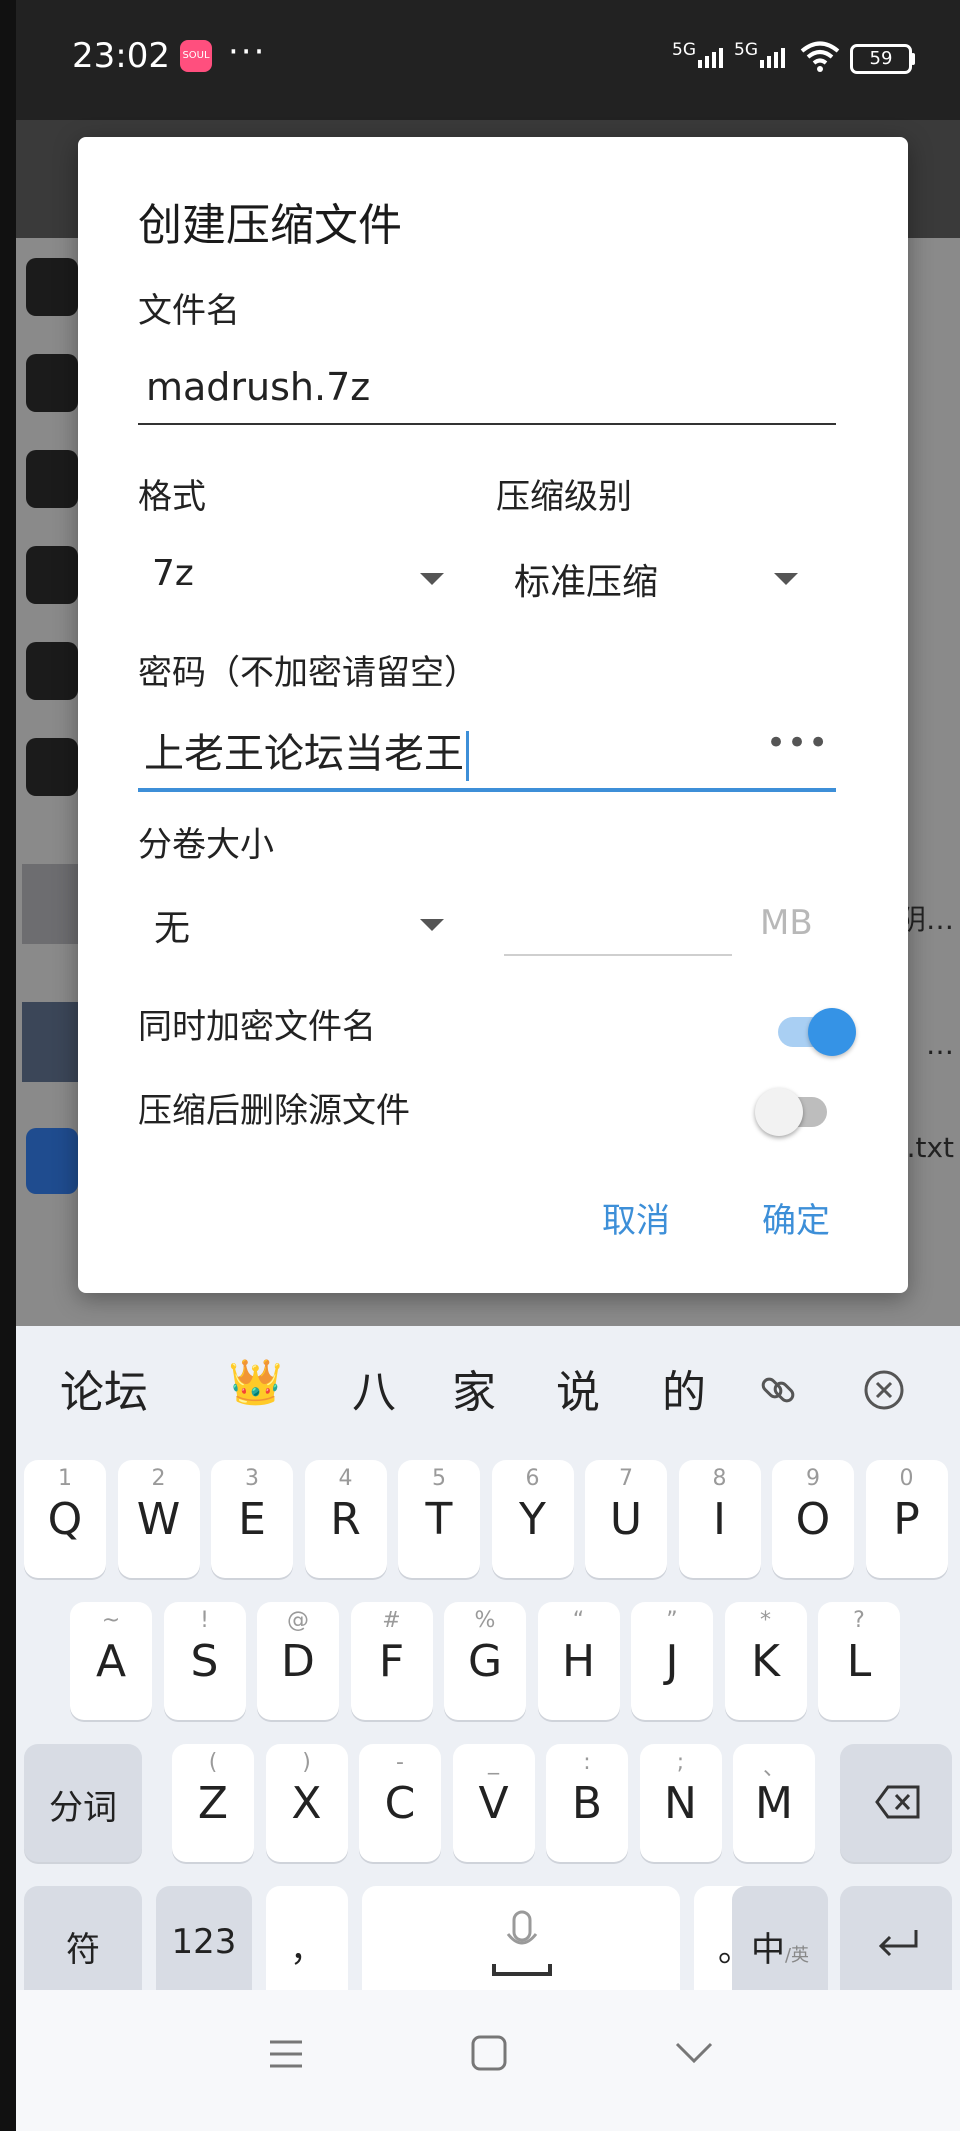 This screenshot has height=2131, width=960. What do you see at coordinates (196, 56) in the screenshot?
I see `app-notification-icon: SOUL` at bounding box center [196, 56].